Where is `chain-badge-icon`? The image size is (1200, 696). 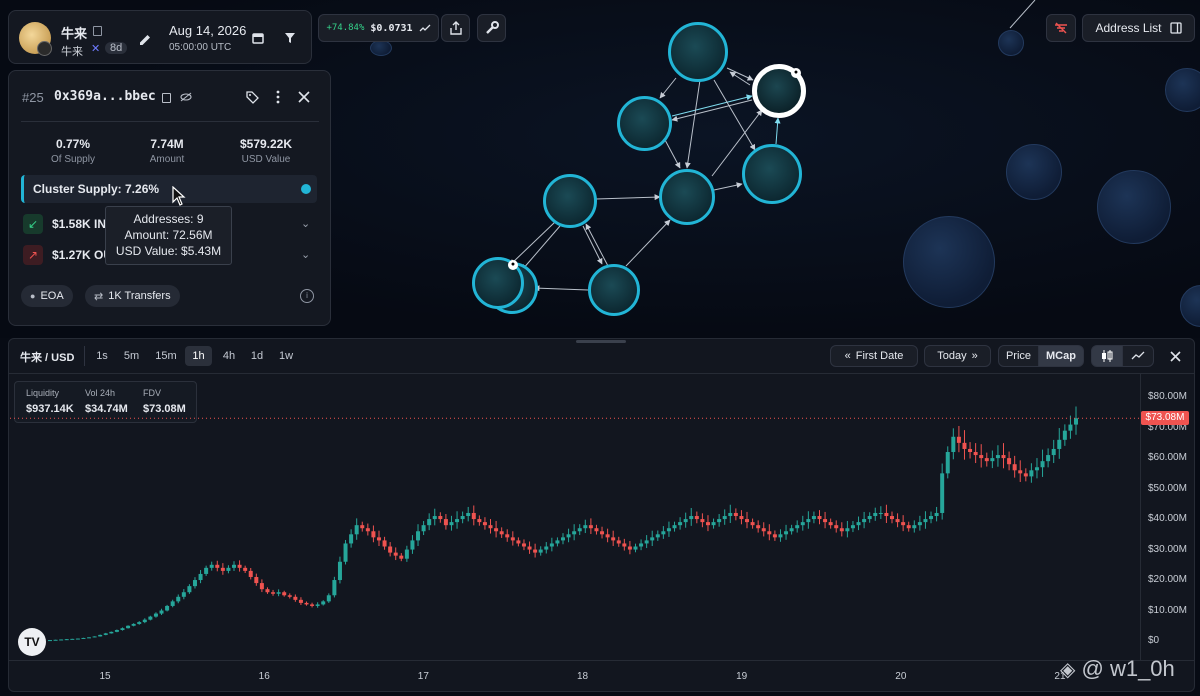
chain-badge-icon is located at coordinates (44, 48).